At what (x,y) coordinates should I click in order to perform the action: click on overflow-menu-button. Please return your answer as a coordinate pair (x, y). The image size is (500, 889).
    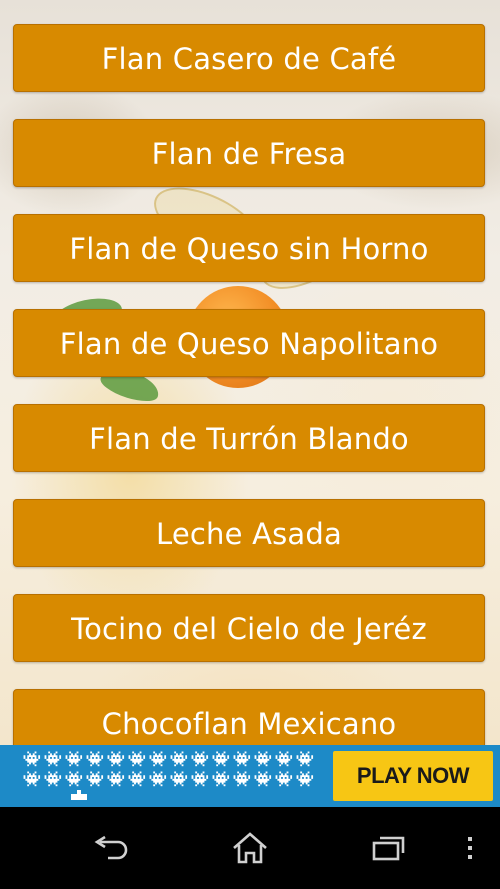
    Looking at the image, I should click on (465, 848).